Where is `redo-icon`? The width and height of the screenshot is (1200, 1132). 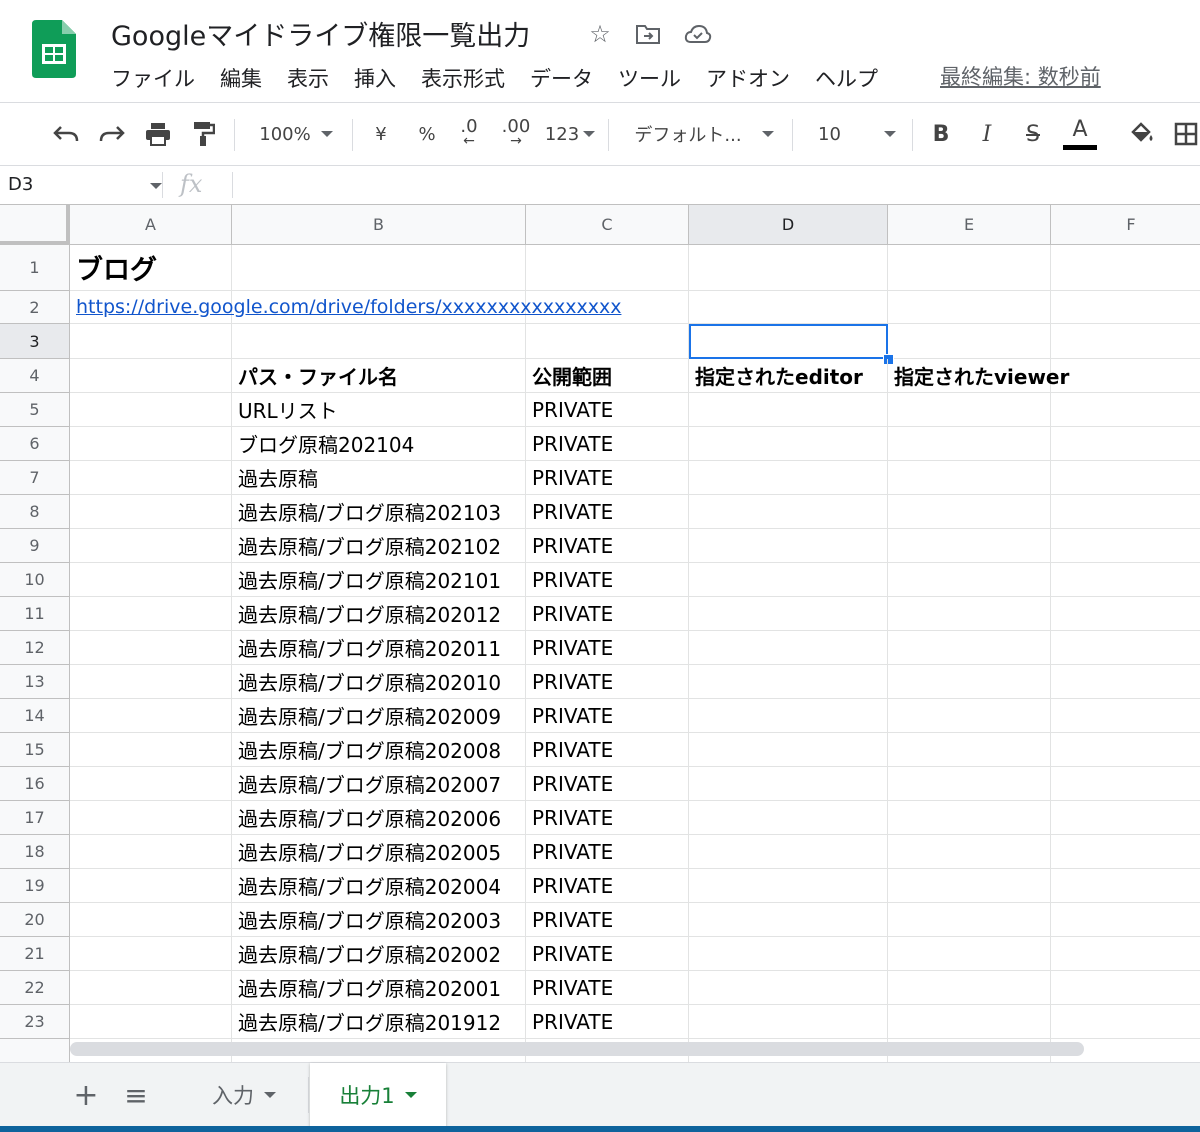 redo-icon is located at coordinates (112, 134).